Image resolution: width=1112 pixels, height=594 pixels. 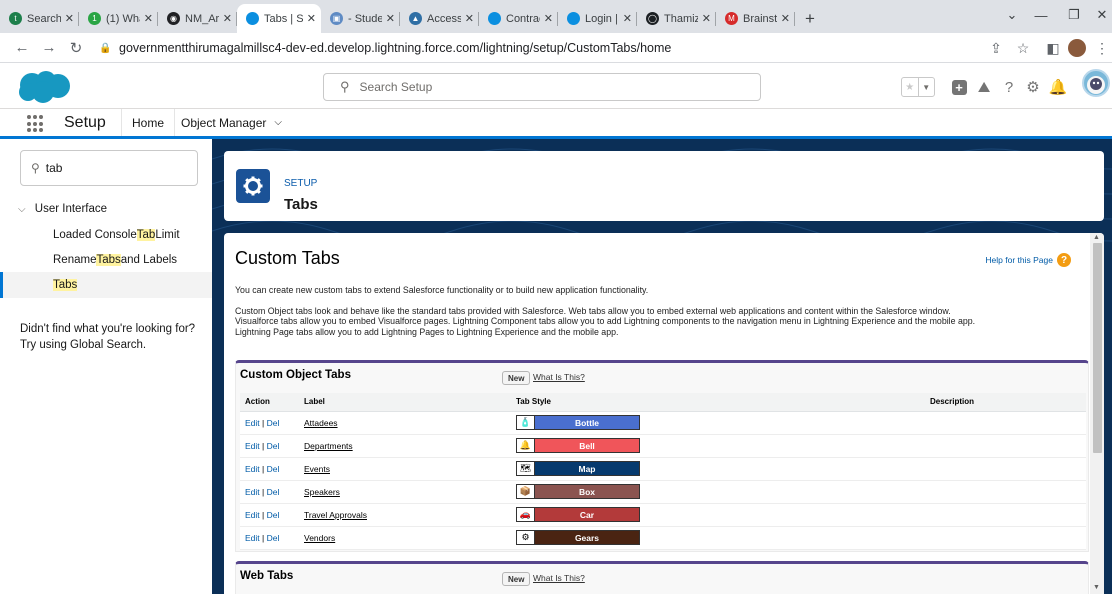 I want to click on scroll-down-icon: ▼, so click(x=1096, y=587).